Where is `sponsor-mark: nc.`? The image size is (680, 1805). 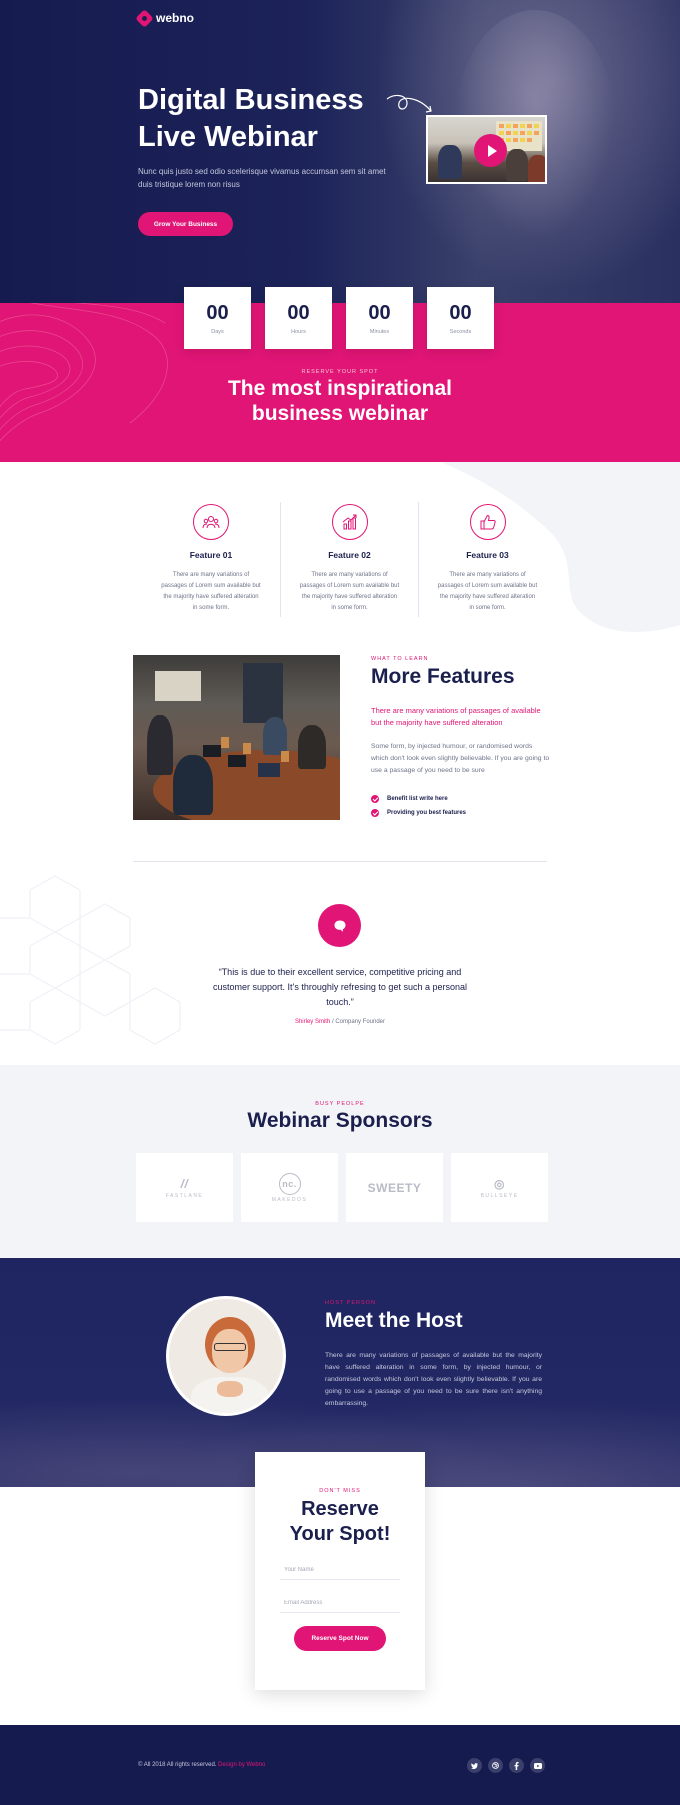 sponsor-mark: nc. is located at coordinates (289, 1183).